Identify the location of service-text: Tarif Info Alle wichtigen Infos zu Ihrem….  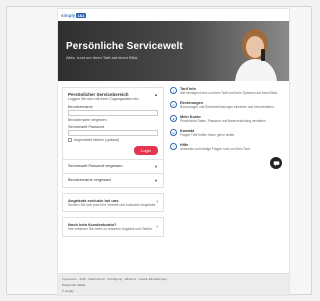
(229, 91).